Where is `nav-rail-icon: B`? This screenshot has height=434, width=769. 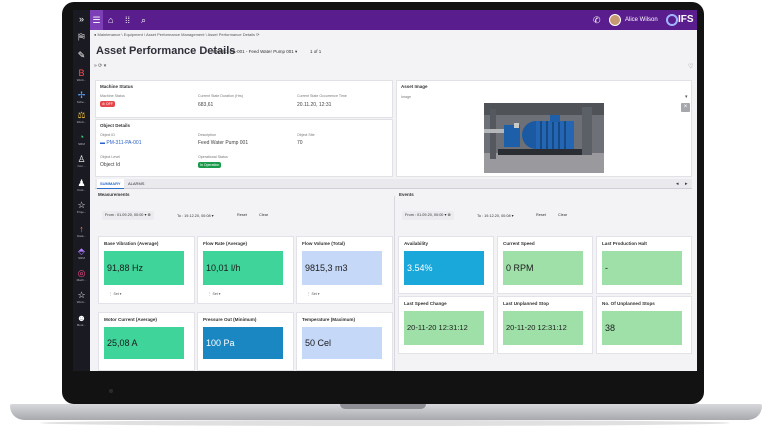
nav-rail-icon: B is located at coordinates (81, 73).